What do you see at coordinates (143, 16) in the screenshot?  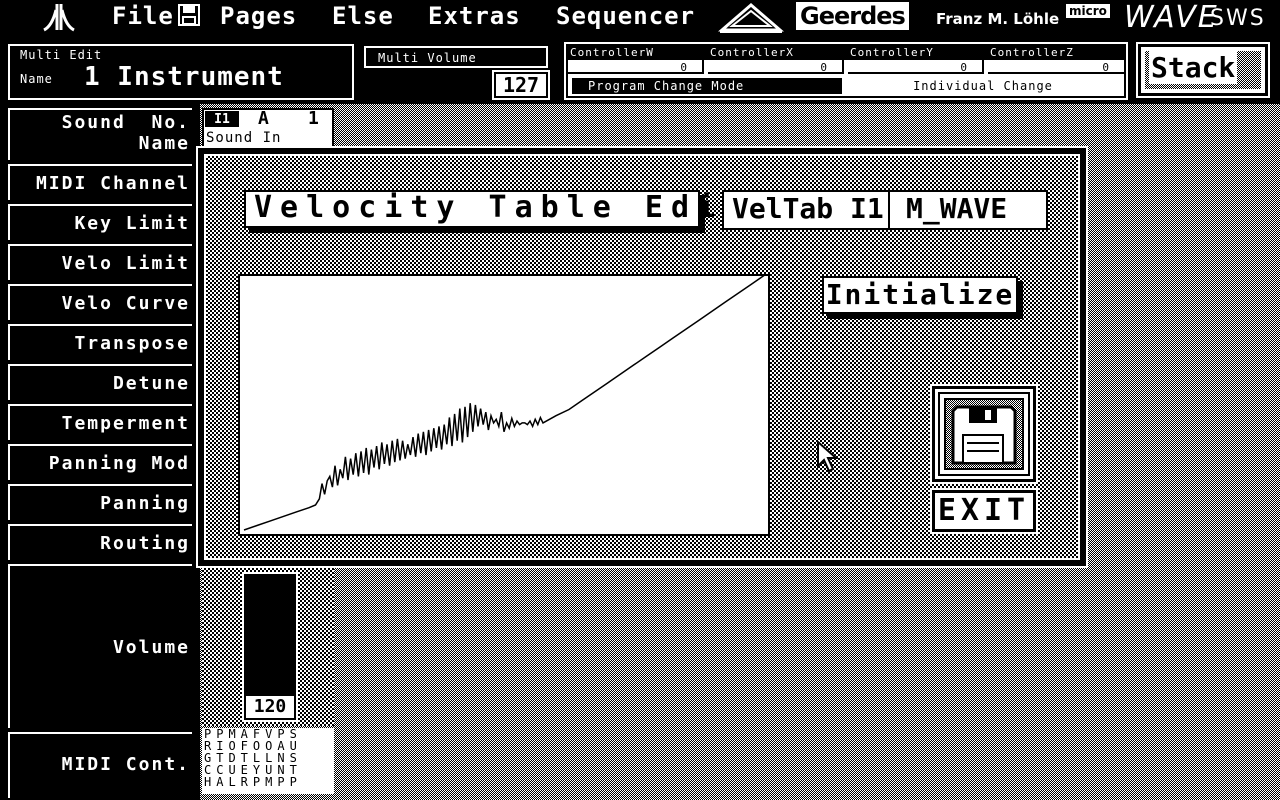 I see `menu-file-label: File` at bounding box center [143, 16].